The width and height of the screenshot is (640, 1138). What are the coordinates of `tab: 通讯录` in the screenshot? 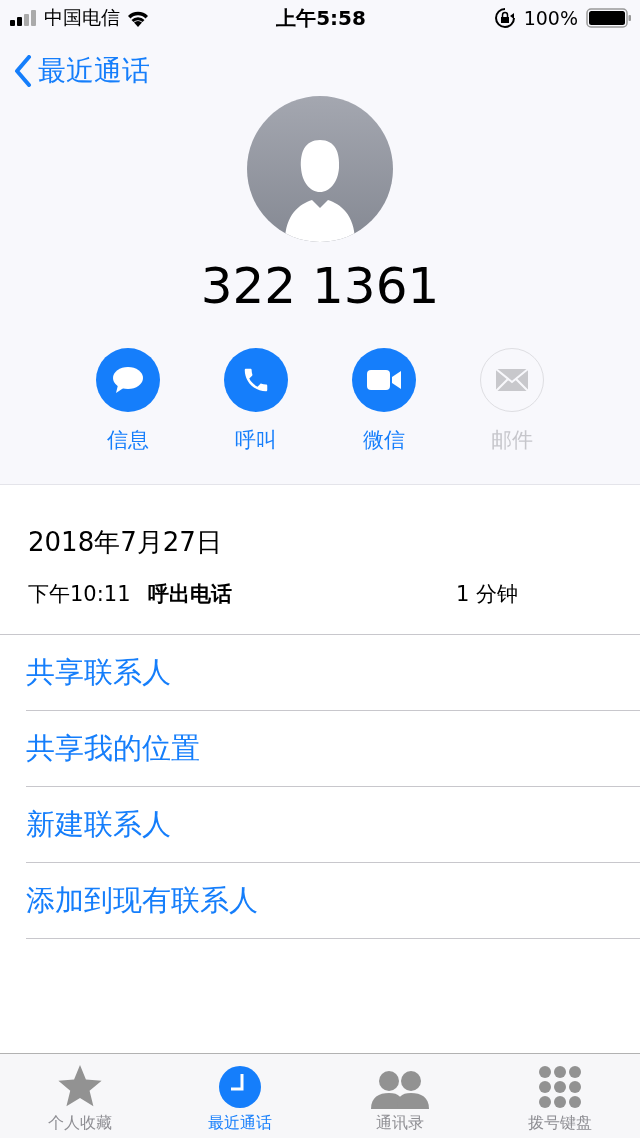 It's located at (400, 1096).